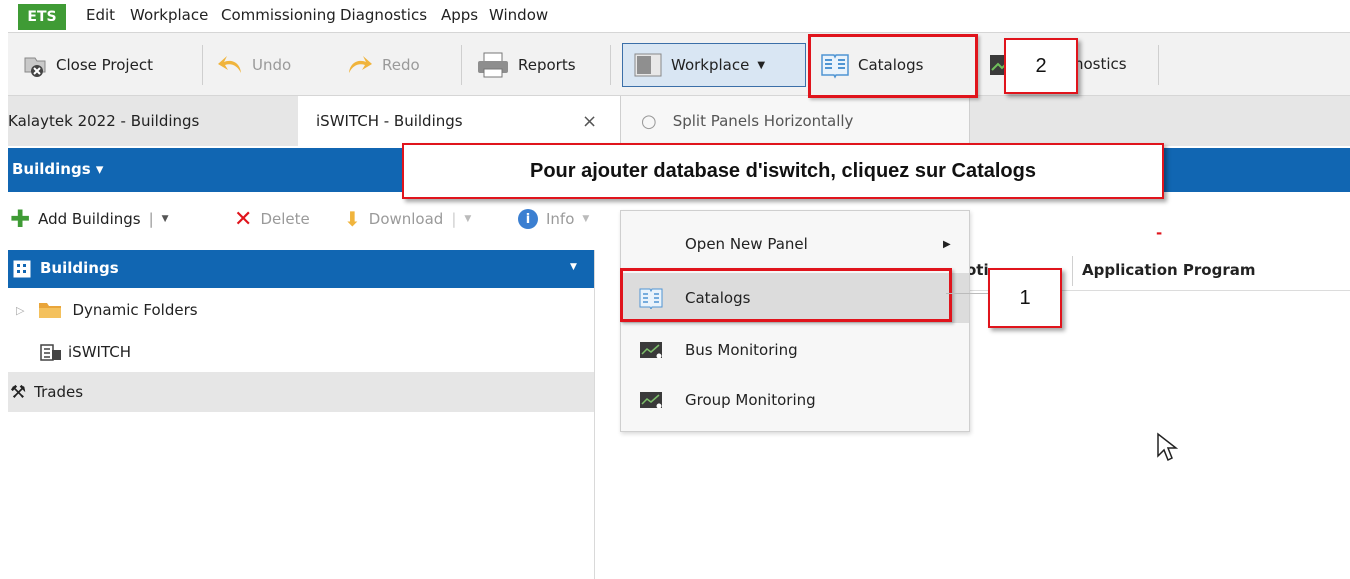  I want to click on diagnostics-label: nostics, so click(1100, 64).